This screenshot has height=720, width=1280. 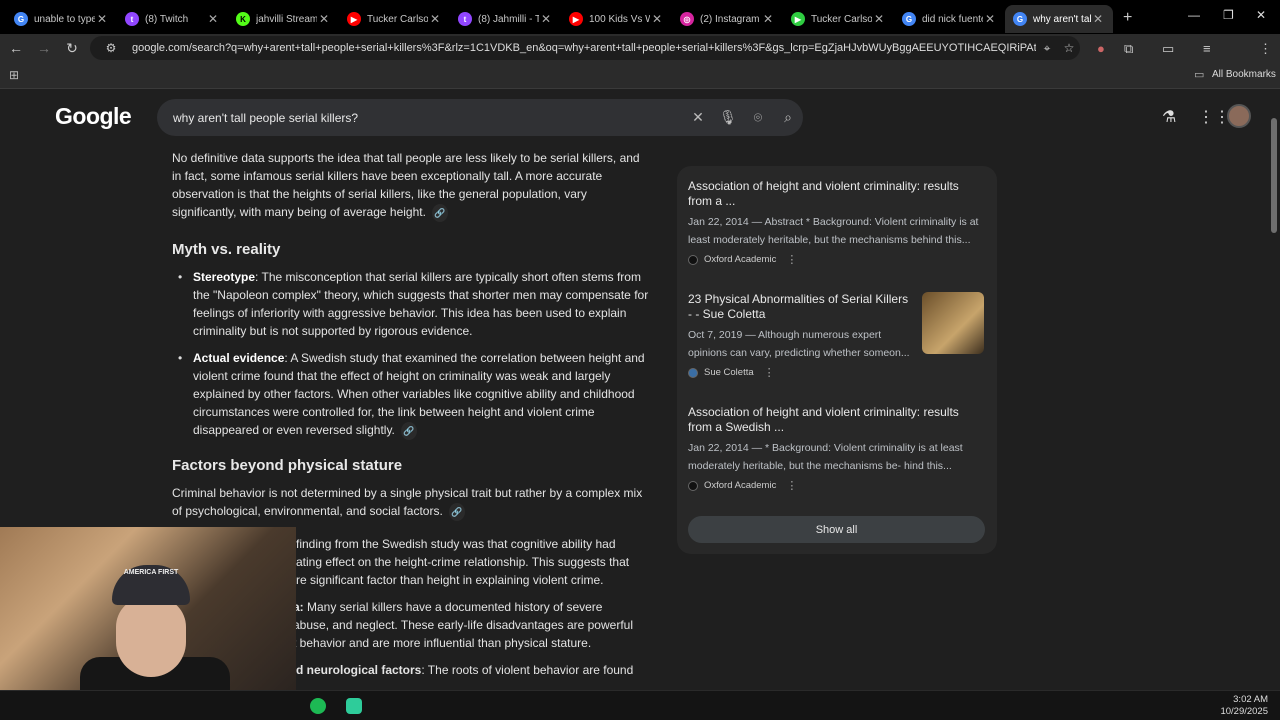 I want to click on back-icon: ←, so click(x=16, y=48).